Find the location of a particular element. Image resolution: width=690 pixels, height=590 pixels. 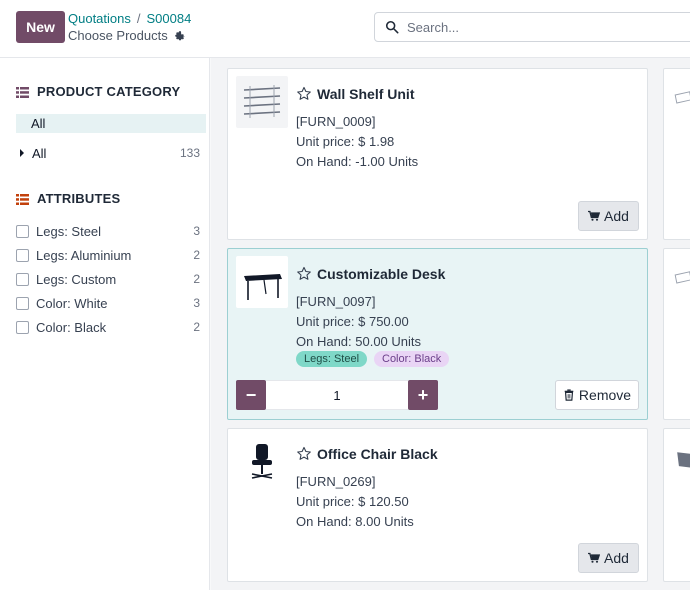

page-title: Choose Products is located at coordinates (127, 35).